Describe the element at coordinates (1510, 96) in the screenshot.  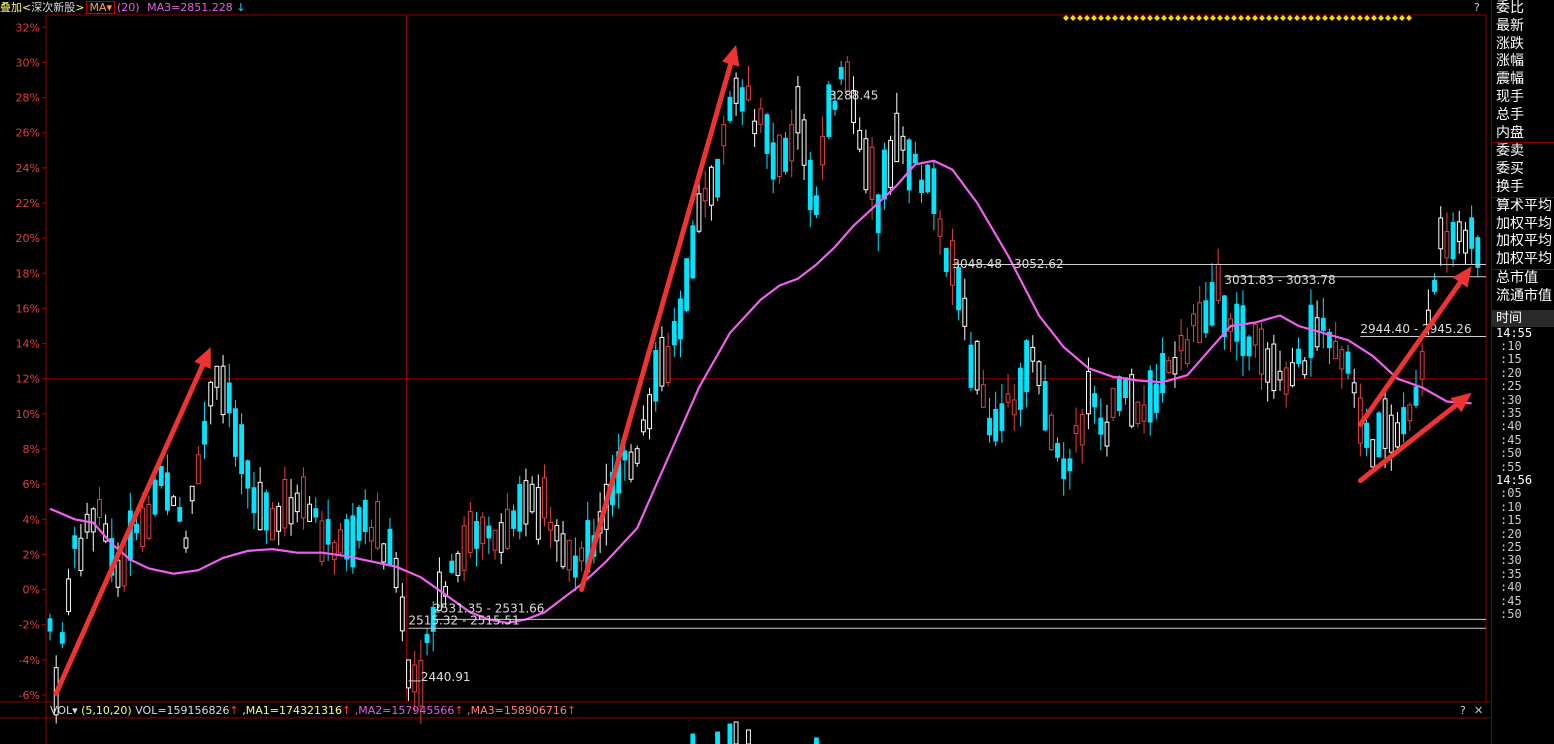
I see `quote-field-label: 现手` at that location.